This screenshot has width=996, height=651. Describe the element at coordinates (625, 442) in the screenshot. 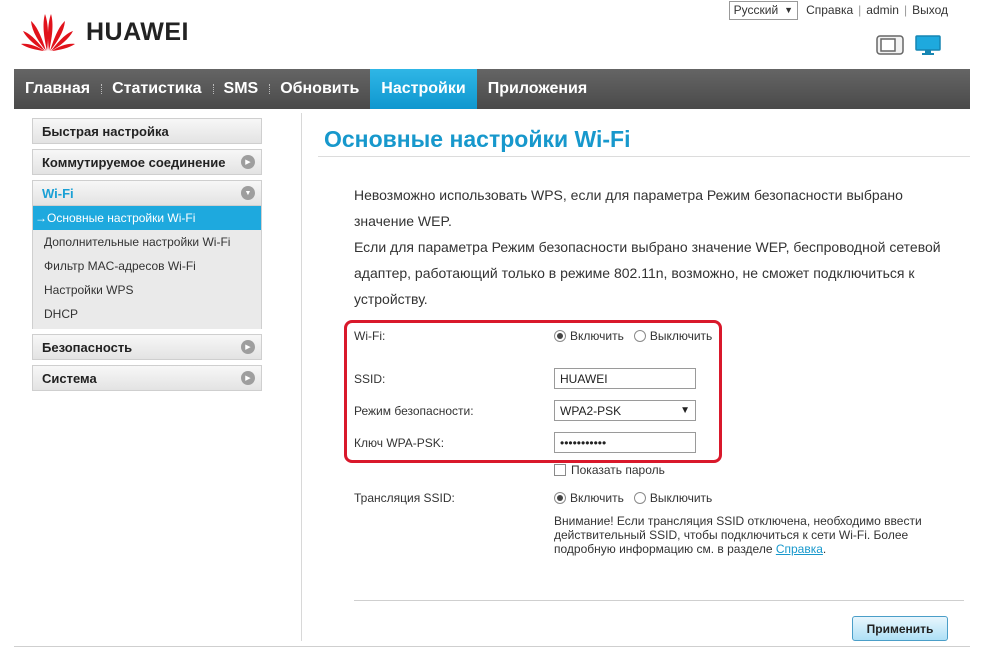

I see `wpa-key-input: •••••••••••` at that location.